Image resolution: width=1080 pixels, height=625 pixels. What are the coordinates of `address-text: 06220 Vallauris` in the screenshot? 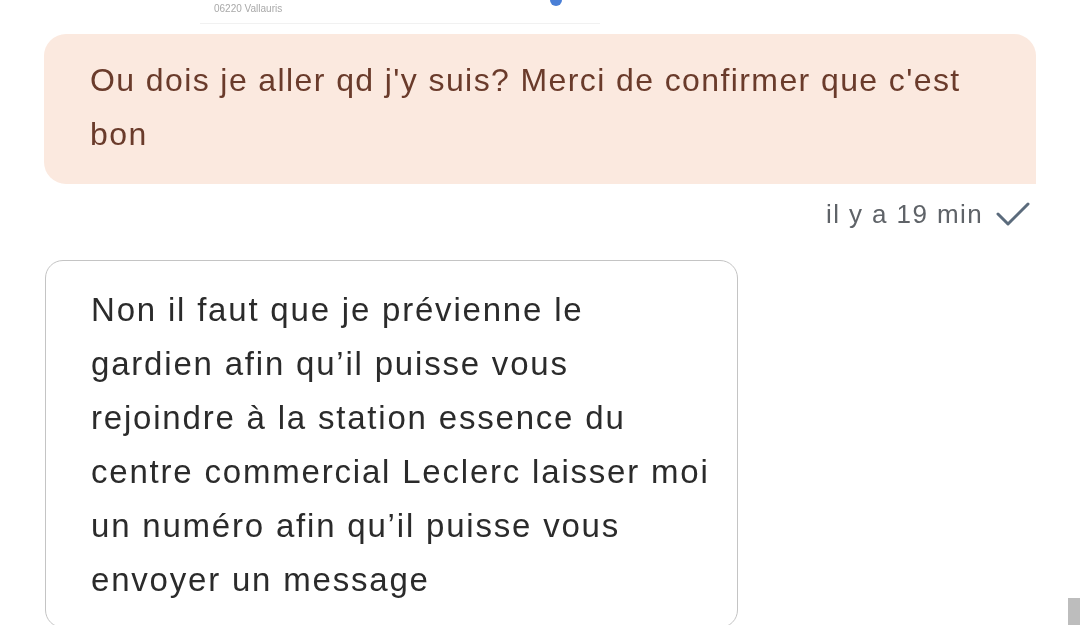 It's located at (248, 9).